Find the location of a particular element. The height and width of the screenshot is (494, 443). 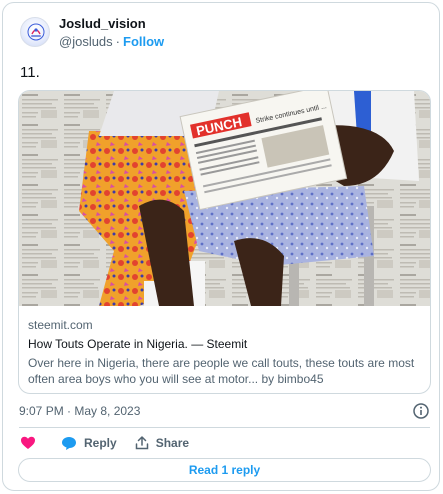

share-button: Share is located at coordinates (162, 443).